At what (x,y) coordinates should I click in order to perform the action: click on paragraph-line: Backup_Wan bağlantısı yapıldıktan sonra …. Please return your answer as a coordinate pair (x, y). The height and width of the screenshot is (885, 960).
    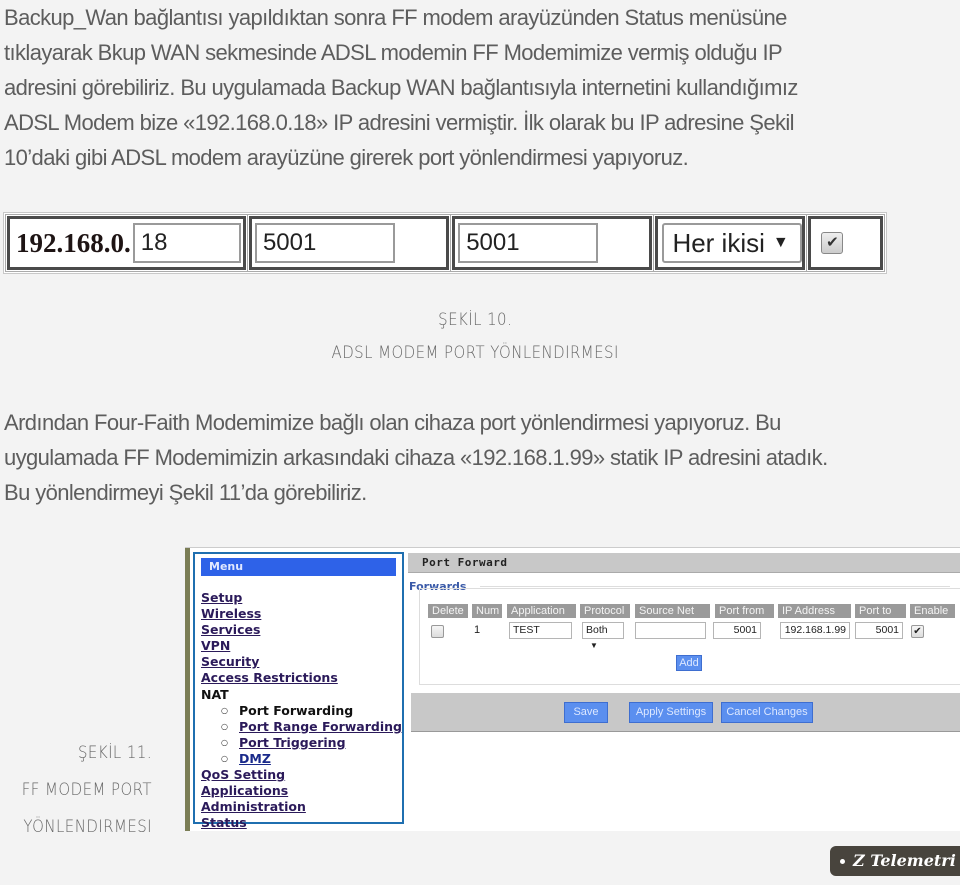
    Looking at the image, I should click on (395, 17).